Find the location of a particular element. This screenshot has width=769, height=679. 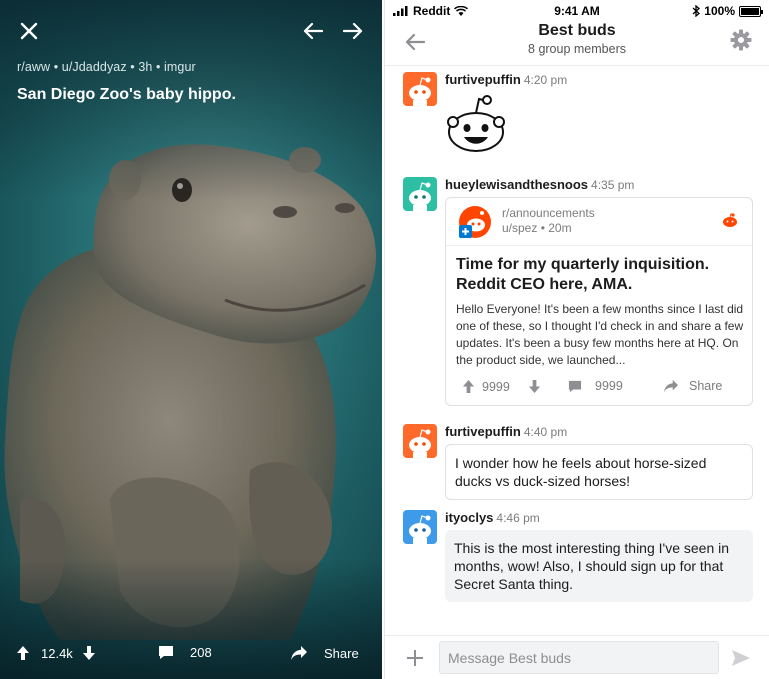

send-button is located at coordinates (741, 658).